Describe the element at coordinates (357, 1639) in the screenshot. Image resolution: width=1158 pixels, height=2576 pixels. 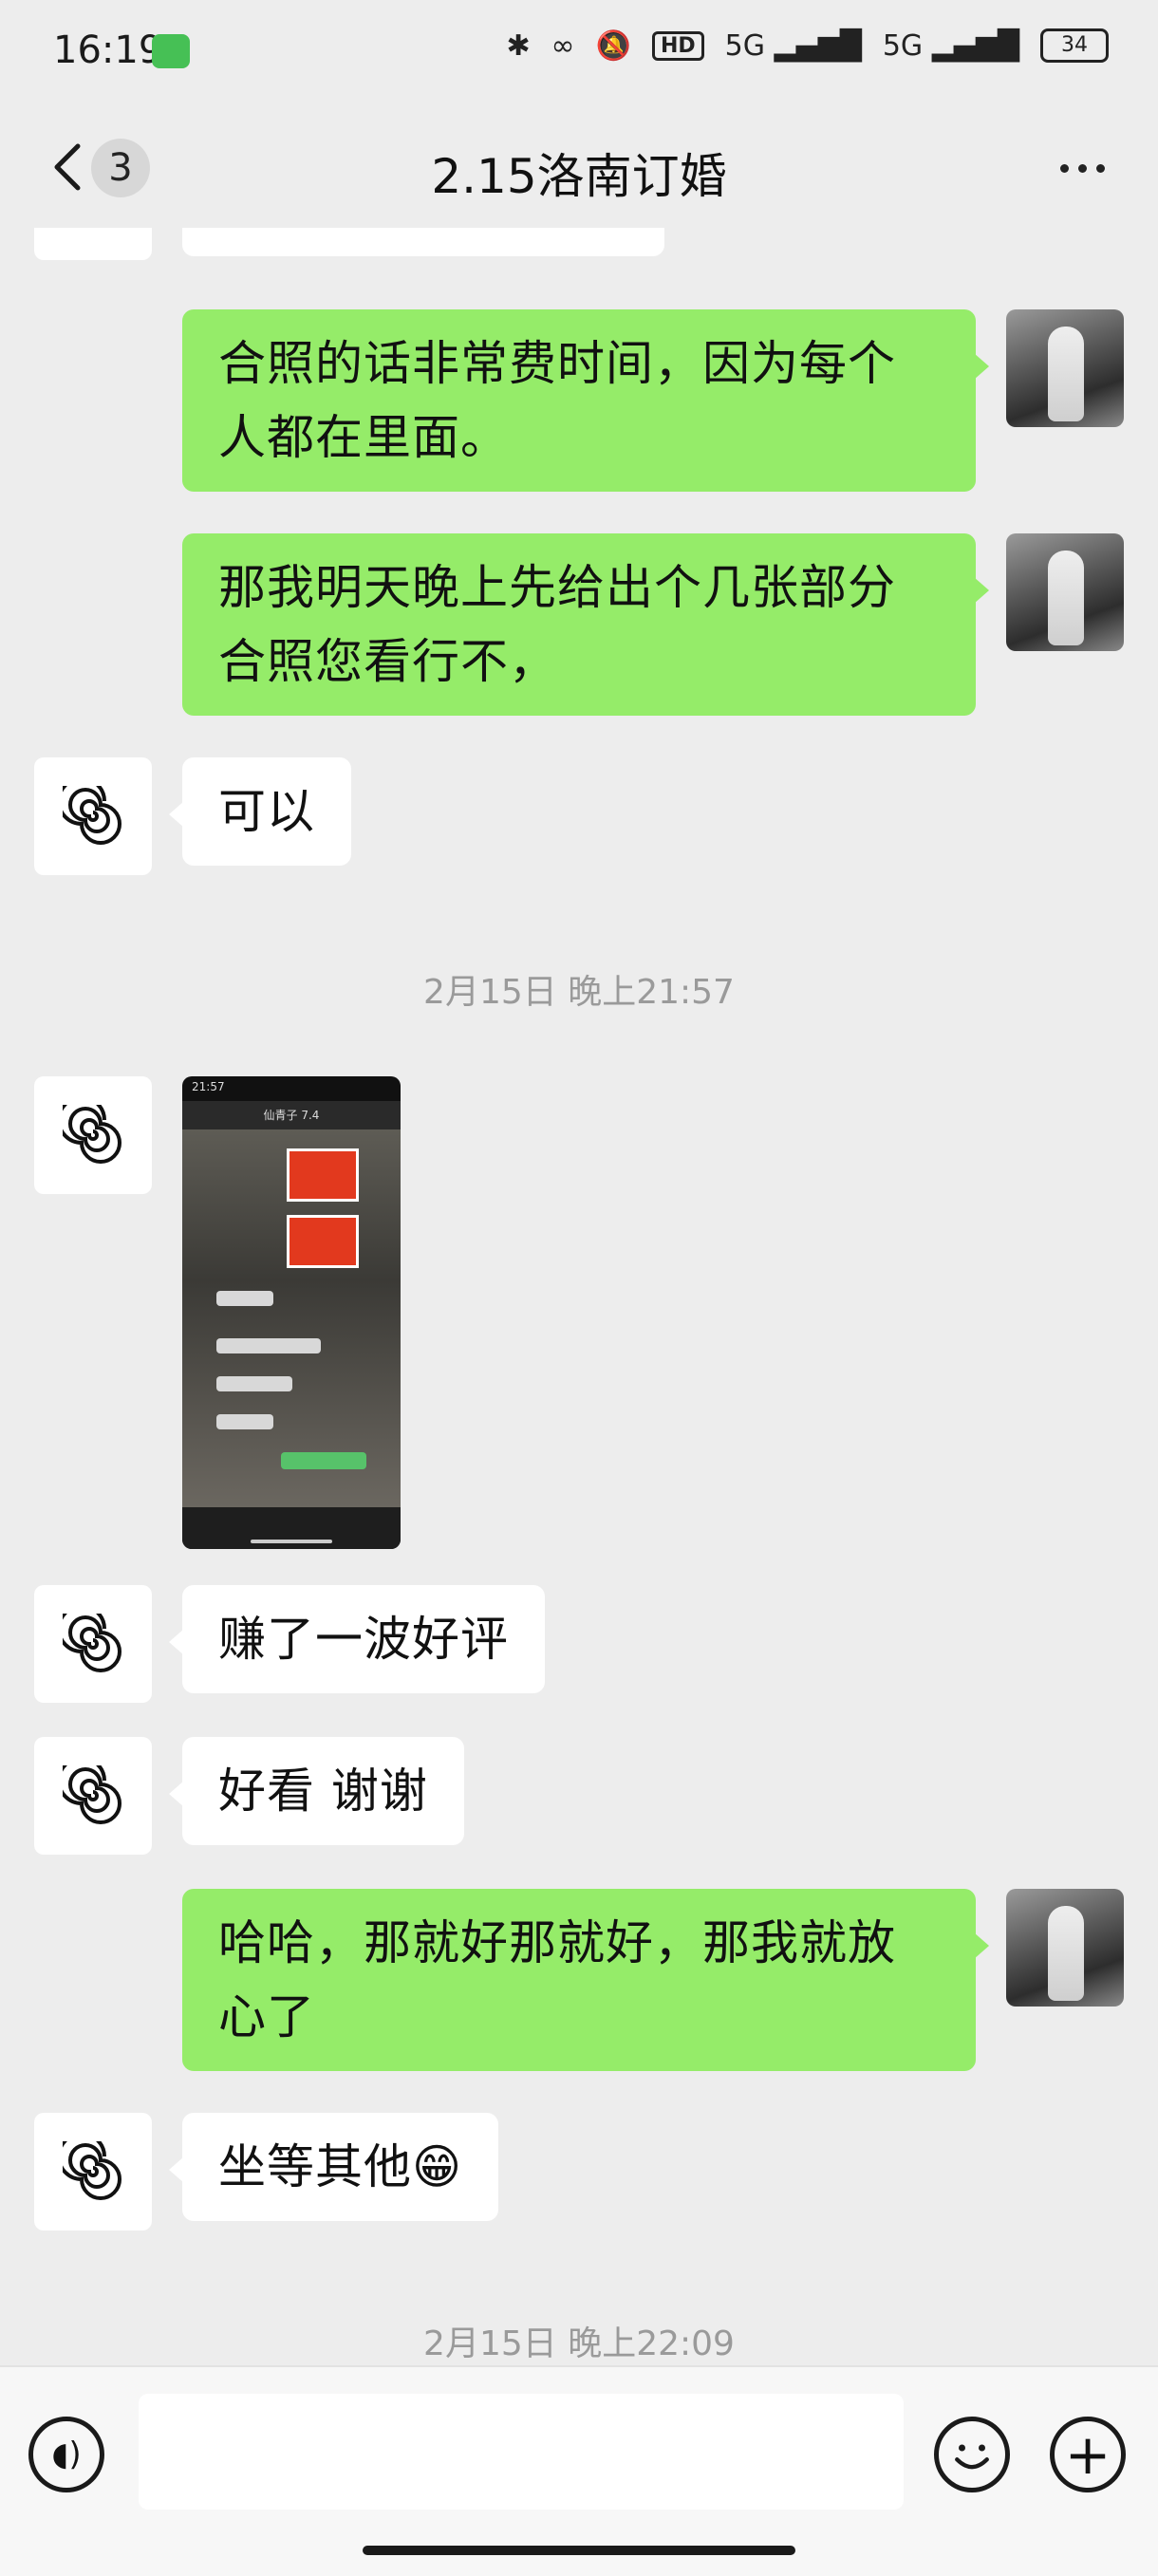
I see `message-bubble-other: 赚了一波好评` at that location.